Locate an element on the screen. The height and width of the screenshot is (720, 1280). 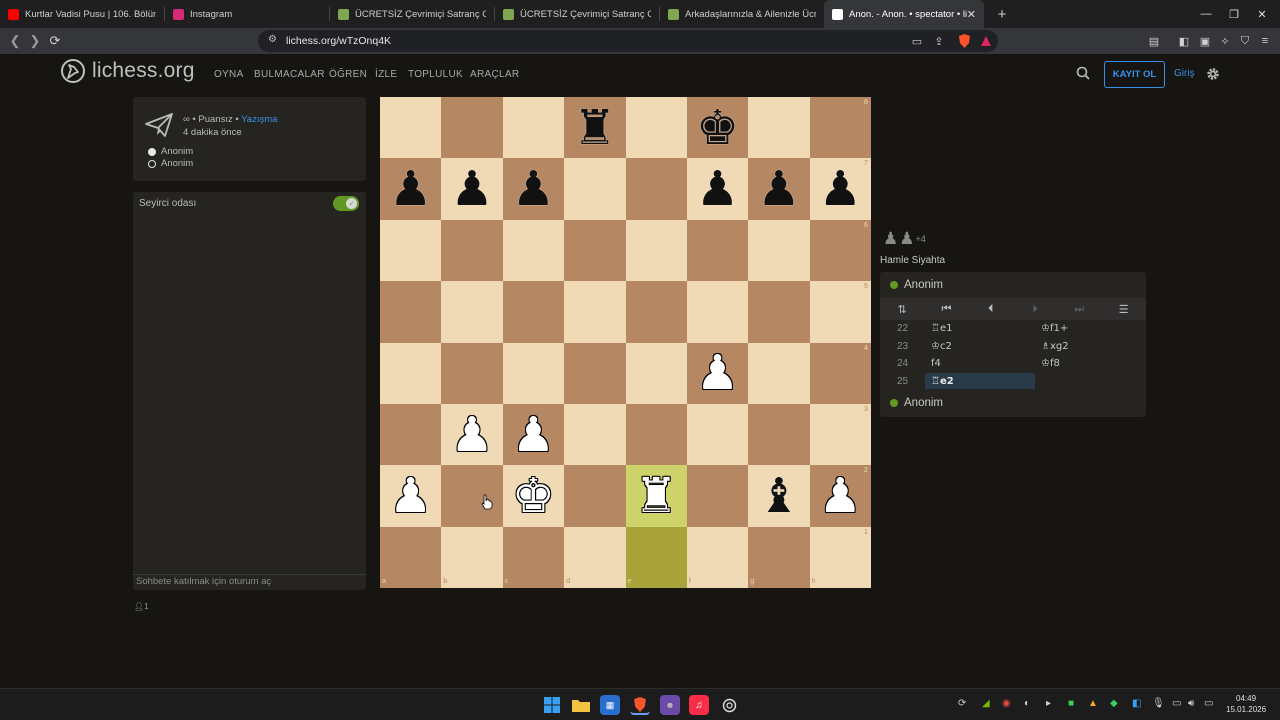
back-icon: ❮ is located at coordinates (15, 41).